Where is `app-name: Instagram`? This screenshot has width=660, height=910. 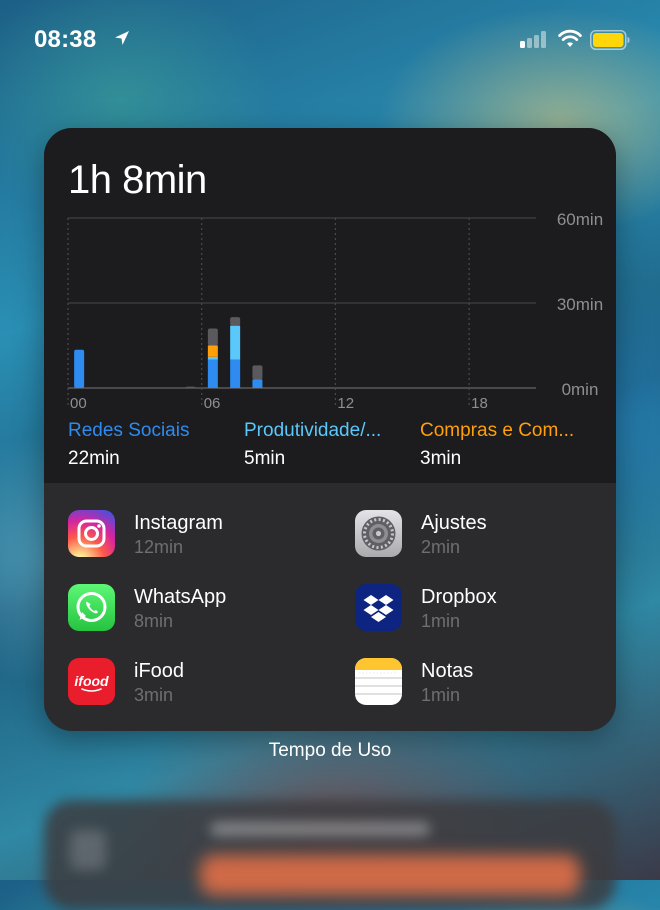 app-name: Instagram is located at coordinates (178, 523).